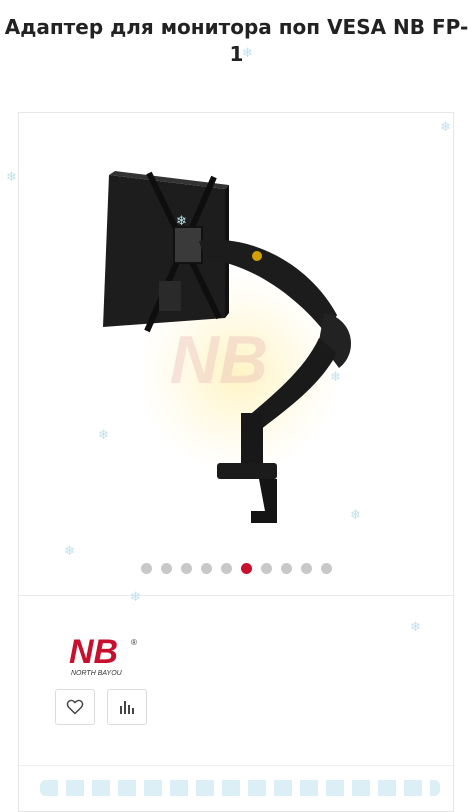  Describe the element at coordinates (236, 40) in the screenshot. I see `product-title: Адаптер для монитора поп VESA NB FP-1` at that location.